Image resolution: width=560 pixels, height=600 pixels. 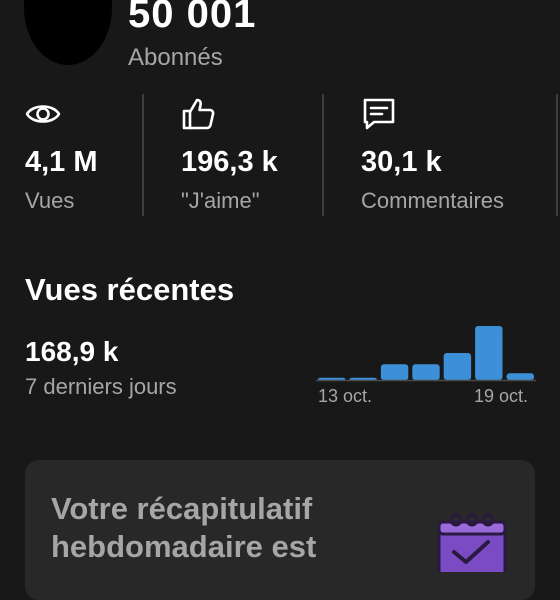 What do you see at coordinates (43, 114) in the screenshot?
I see `eye-icon` at bounding box center [43, 114].